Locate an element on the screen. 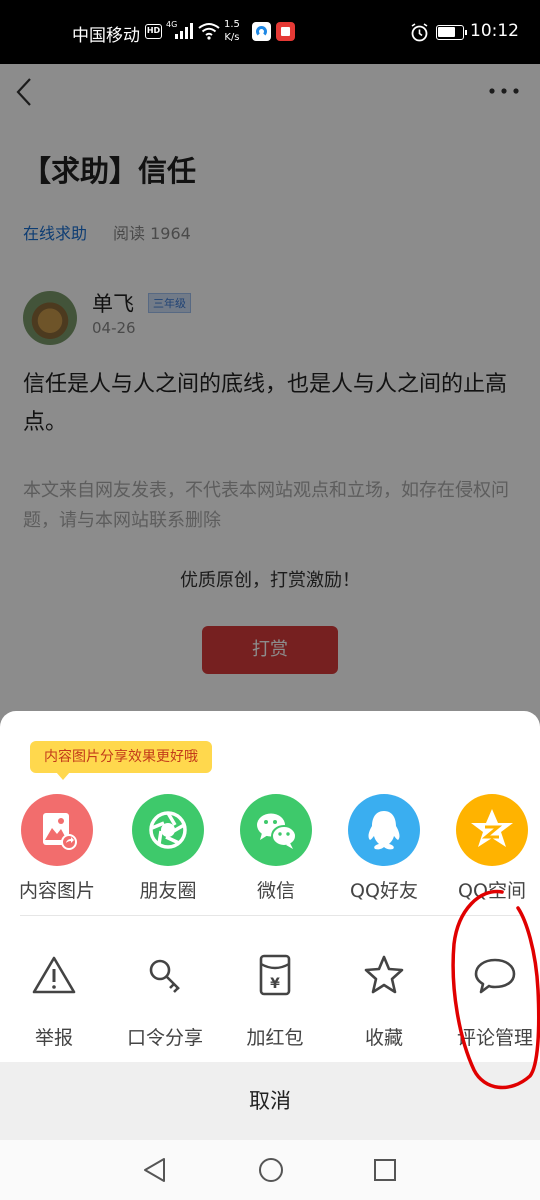 This screenshot has width=540, height=1200. wifi-icon is located at coordinates (209, 31).